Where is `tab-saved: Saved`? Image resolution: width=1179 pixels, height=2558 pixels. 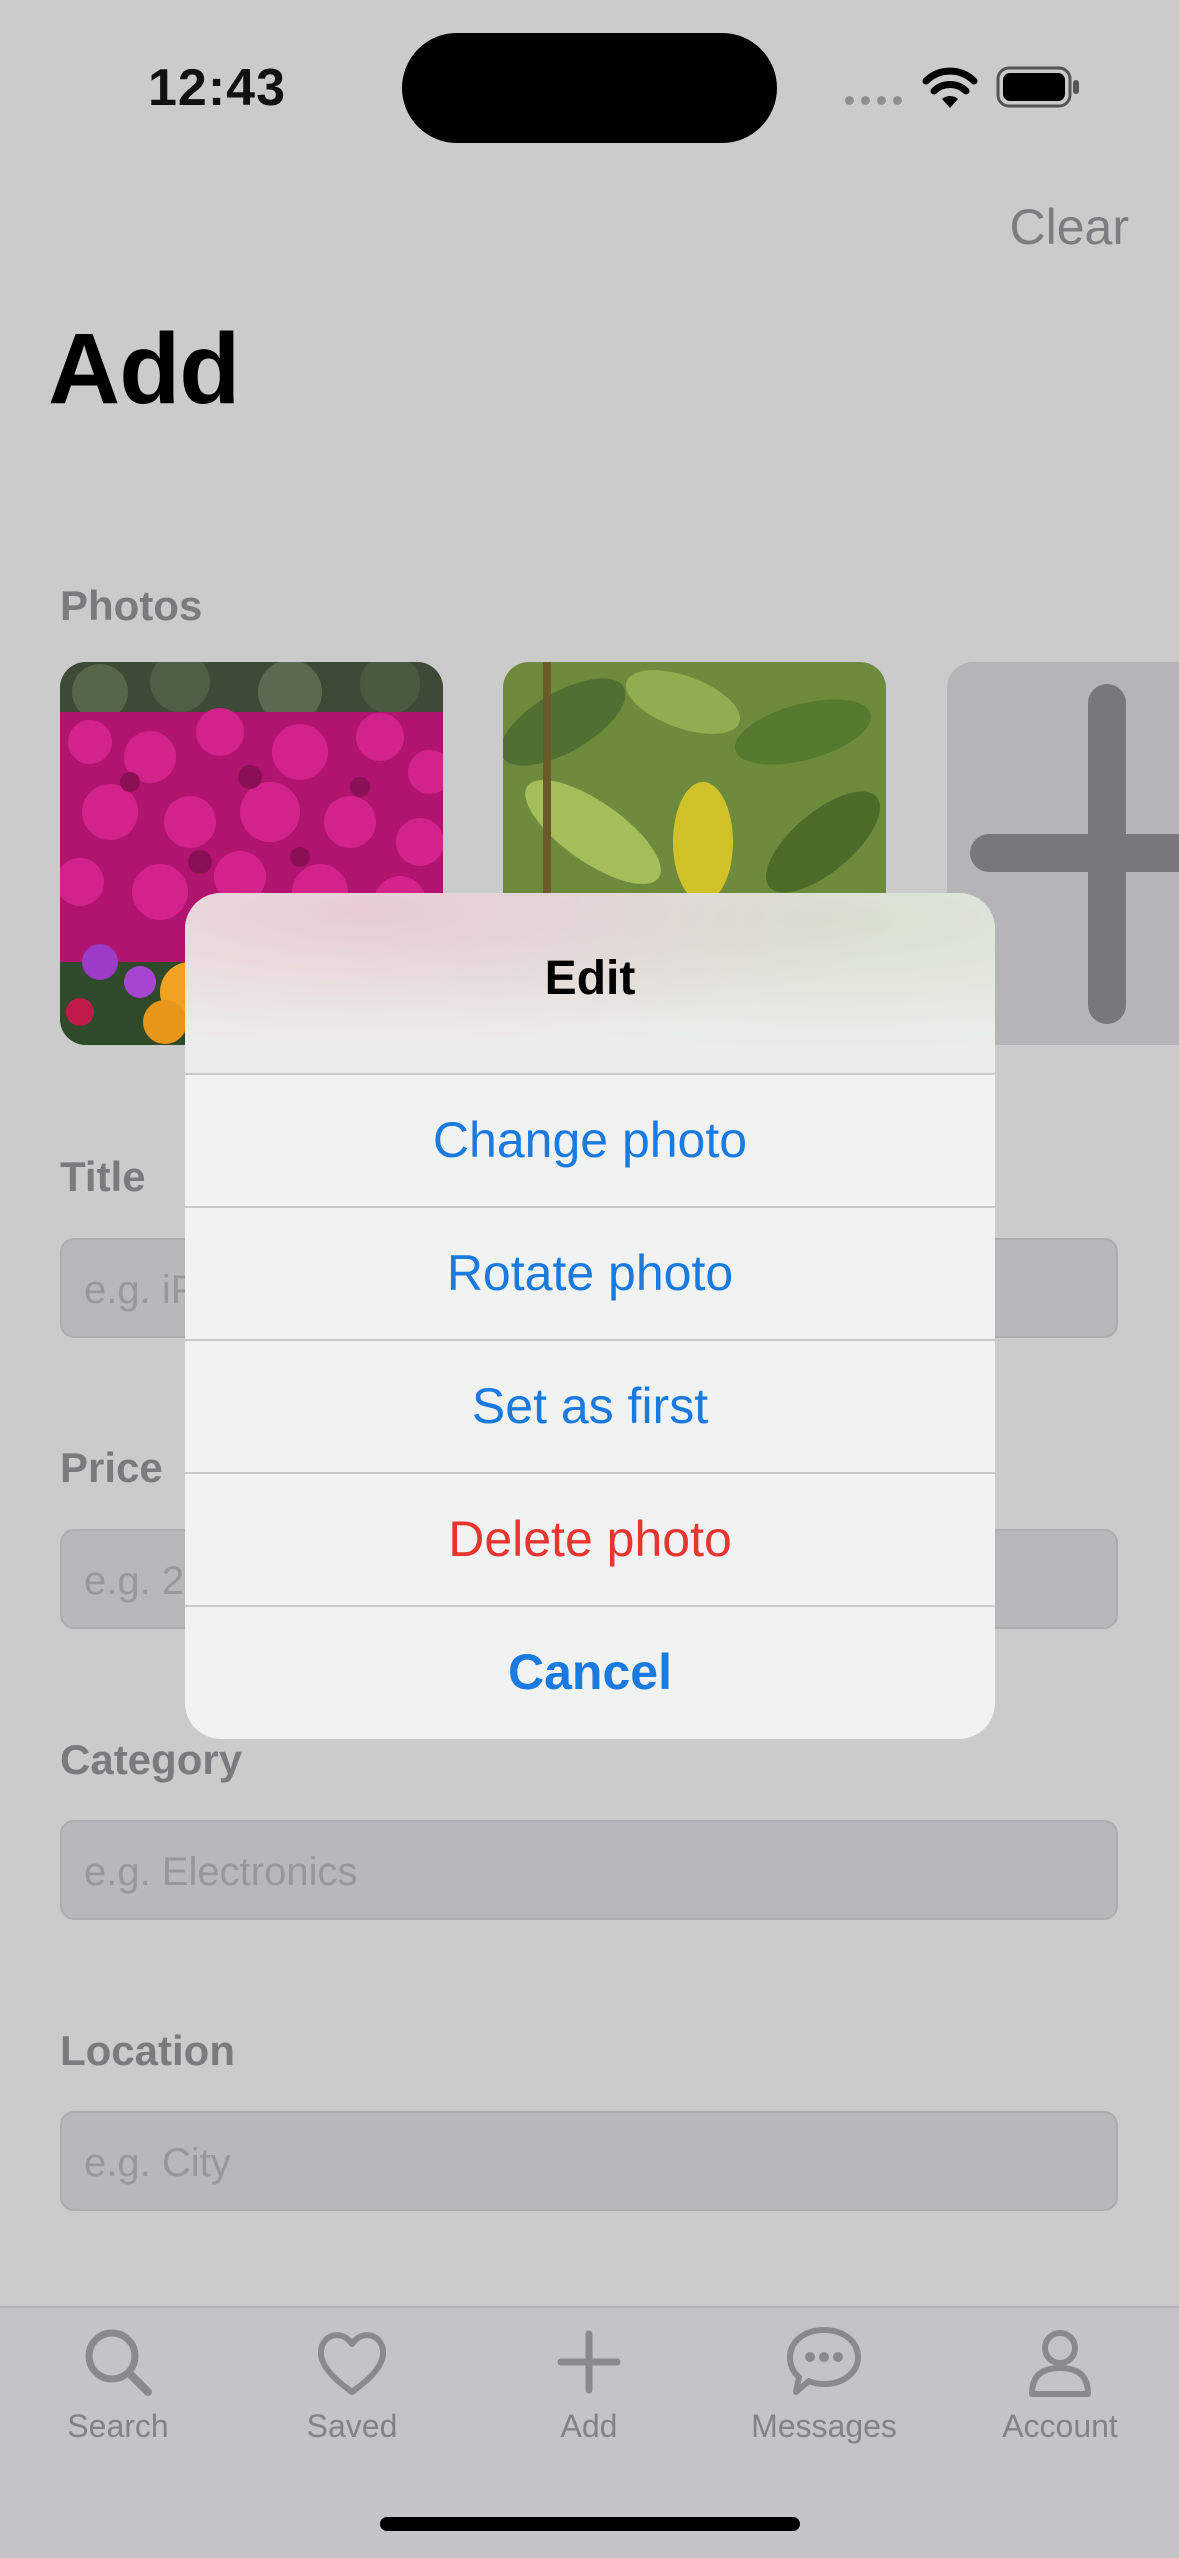
tab-saved: Saved is located at coordinates (352, 2383).